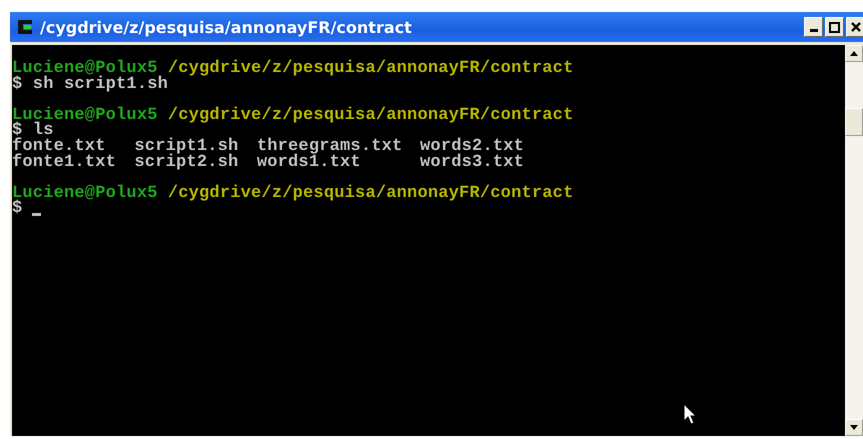 This screenshot has width=863, height=439. What do you see at coordinates (308, 162) in the screenshot?
I see `file-name: words1.txt` at bounding box center [308, 162].